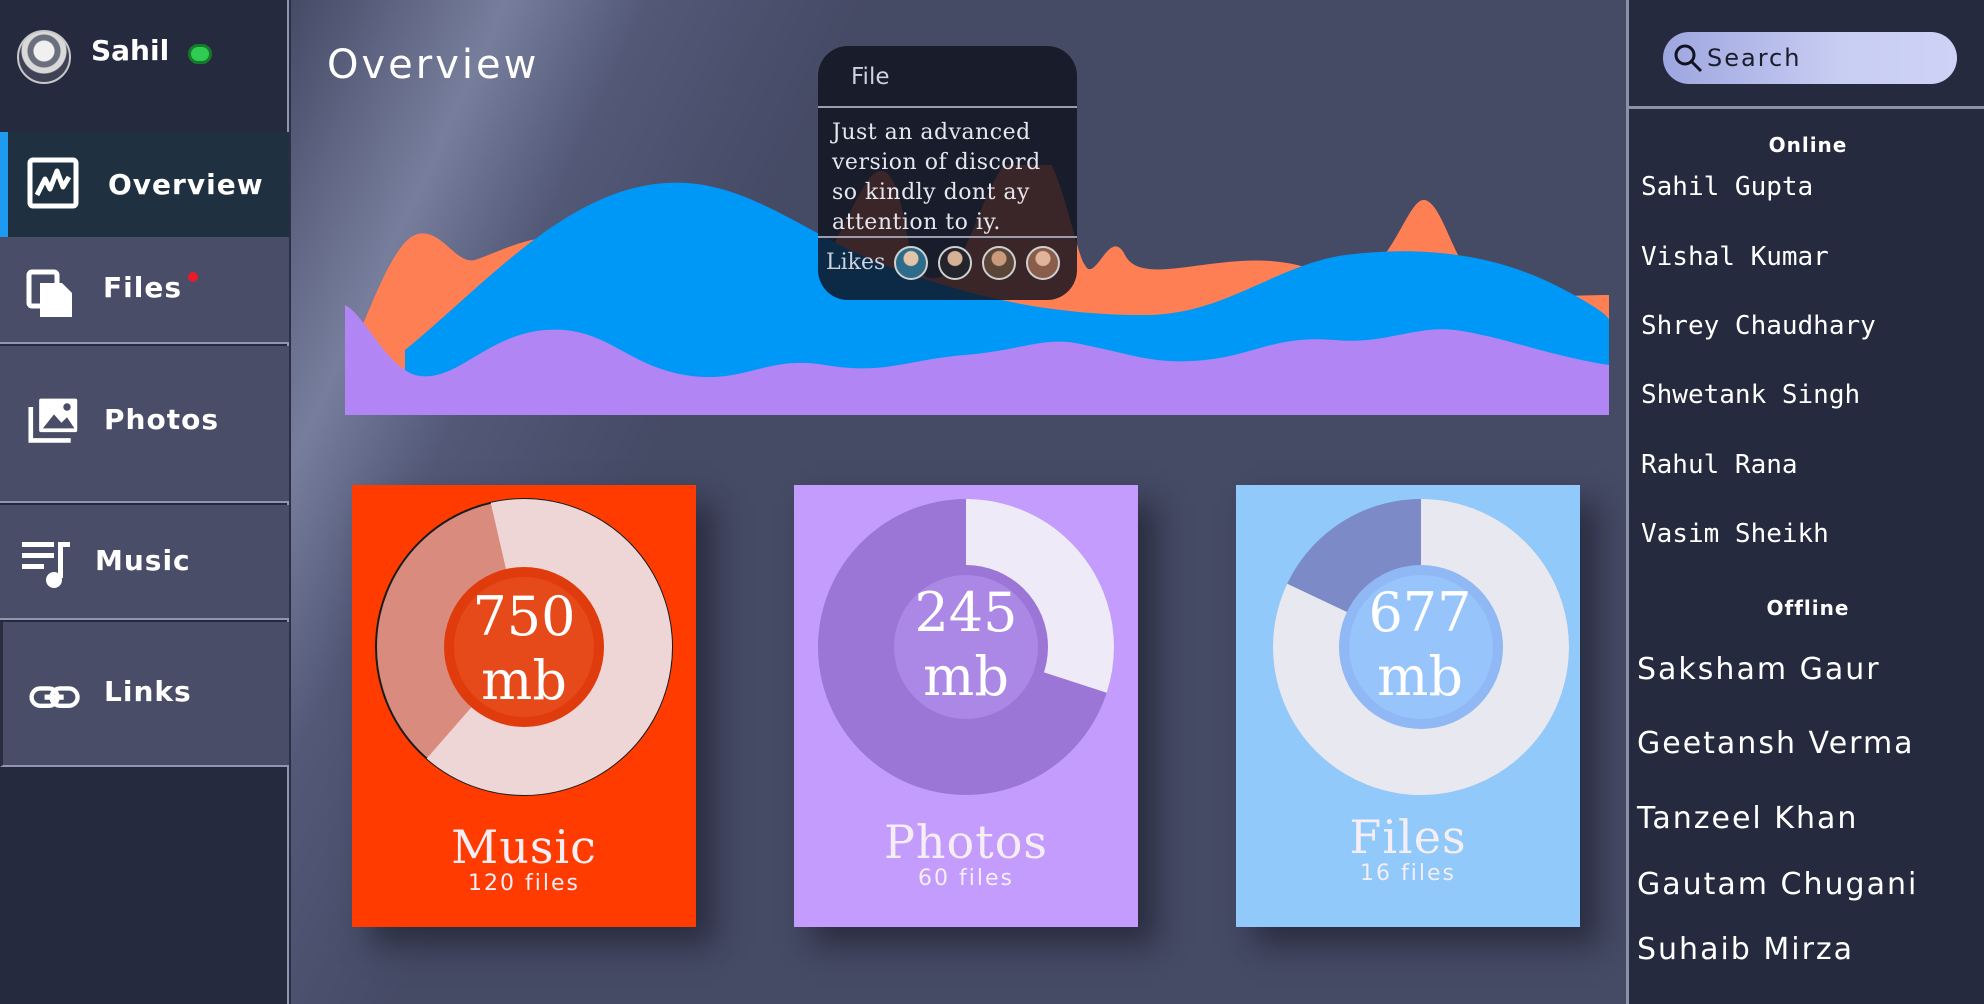 The height and width of the screenshot is (1004, 1984). What do you see at coordinates (1745, 949) in the screenshot?
I see `offline-user: Suhaib Mirza` at bounding box center [1745, 949].